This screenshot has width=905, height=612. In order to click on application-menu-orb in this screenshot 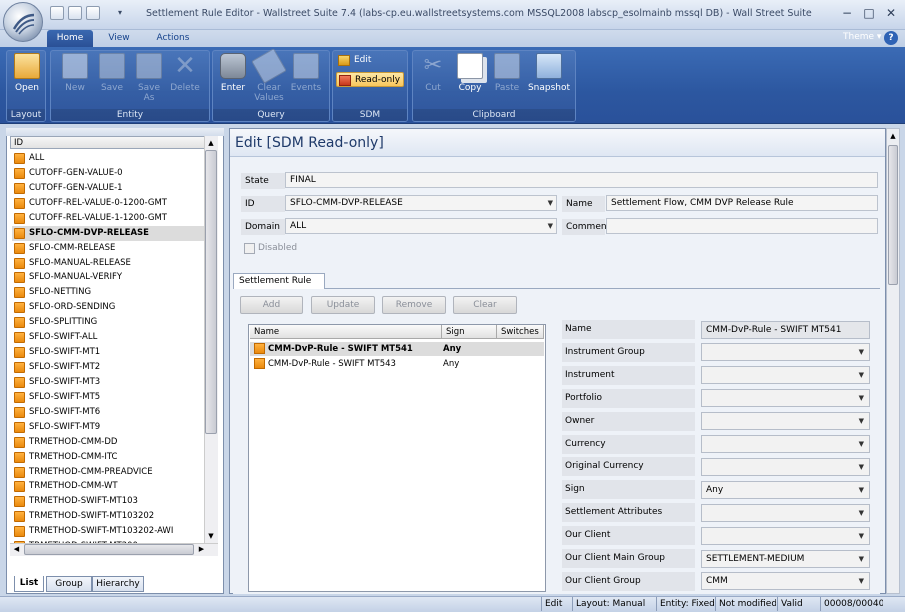, I will do `click(23, 22)`.